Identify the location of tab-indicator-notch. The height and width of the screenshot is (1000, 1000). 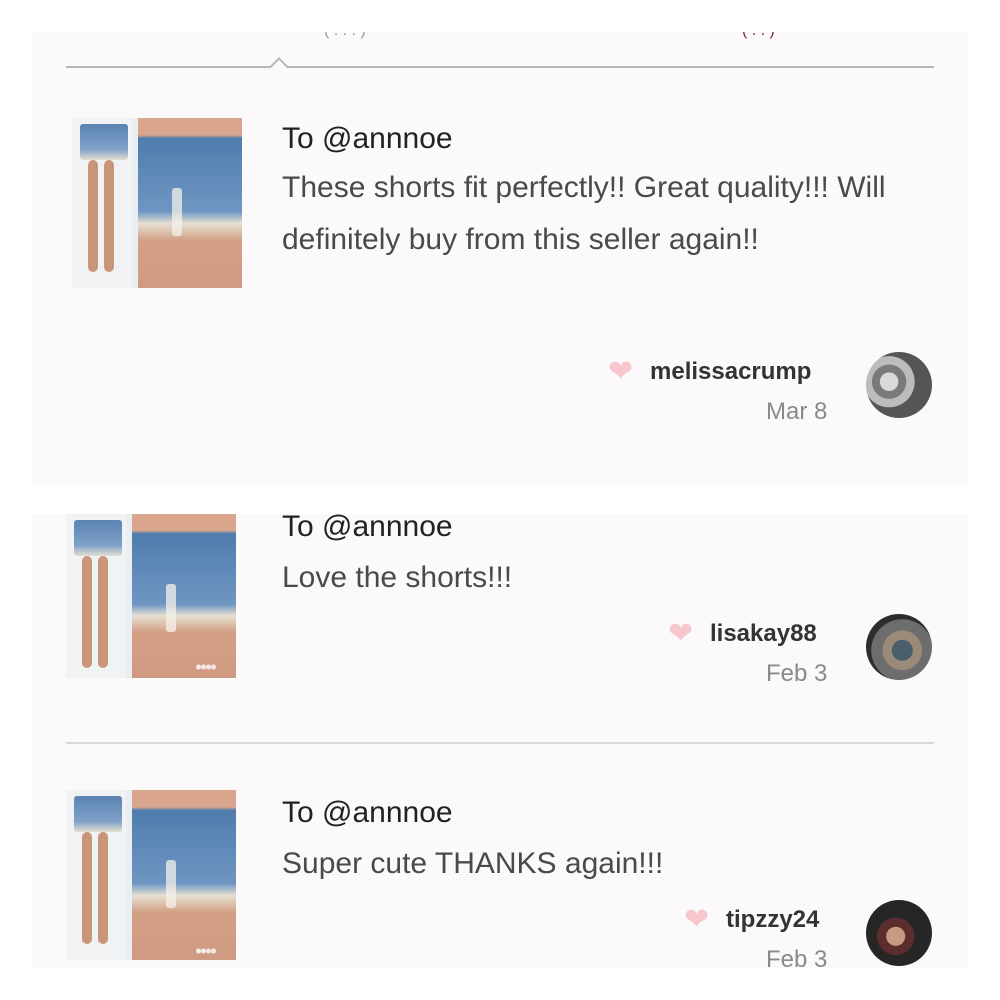
(279, 67).